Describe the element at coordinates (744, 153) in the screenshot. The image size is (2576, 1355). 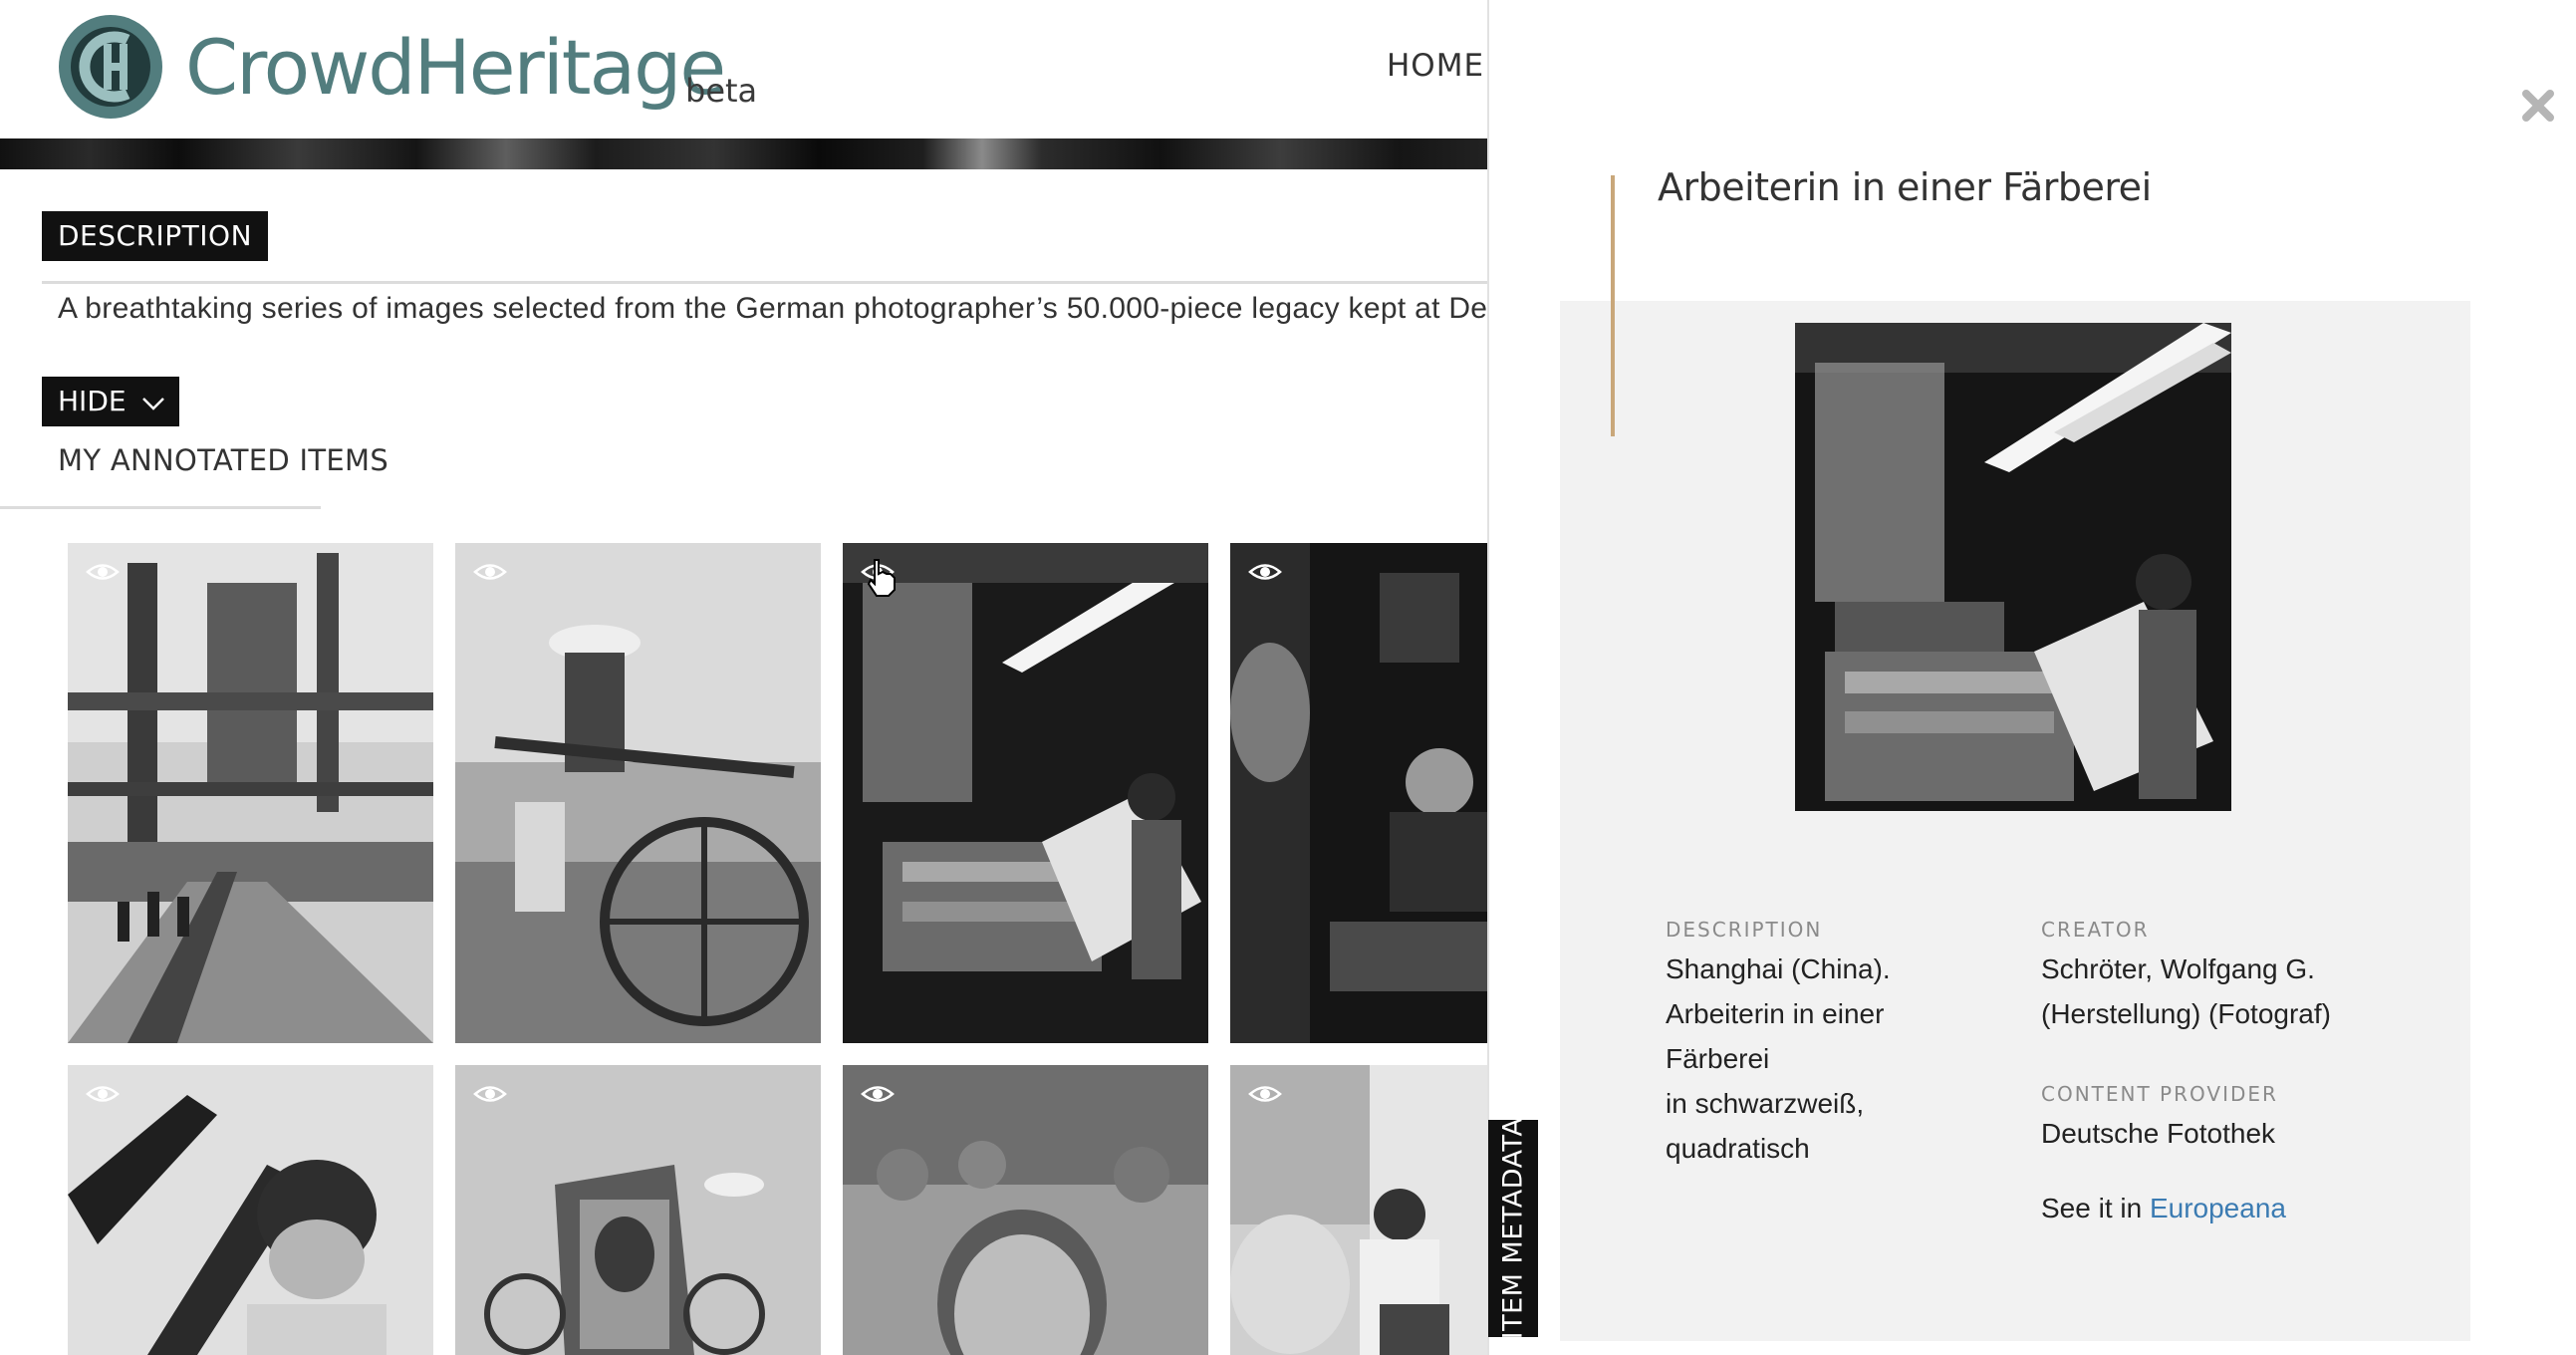
I see `collection-banner-image` at that location.